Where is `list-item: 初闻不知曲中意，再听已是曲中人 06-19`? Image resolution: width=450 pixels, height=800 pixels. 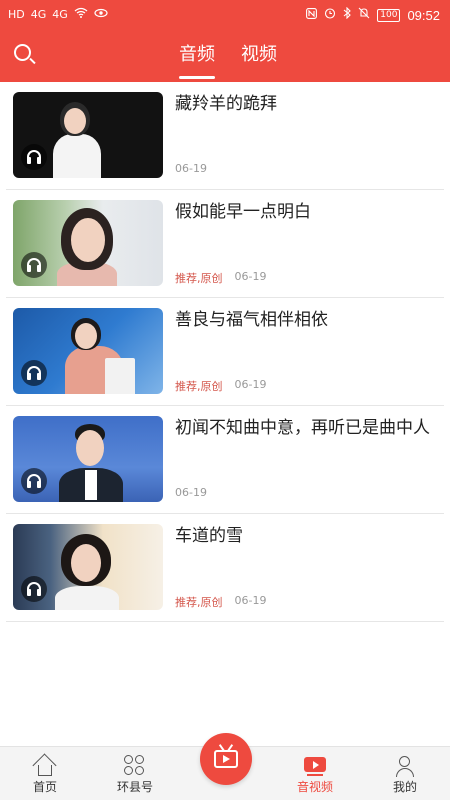
list-item: 初闻不知曲中意，再听已是曲中人 06-19 is located at coordinates (225, 460).